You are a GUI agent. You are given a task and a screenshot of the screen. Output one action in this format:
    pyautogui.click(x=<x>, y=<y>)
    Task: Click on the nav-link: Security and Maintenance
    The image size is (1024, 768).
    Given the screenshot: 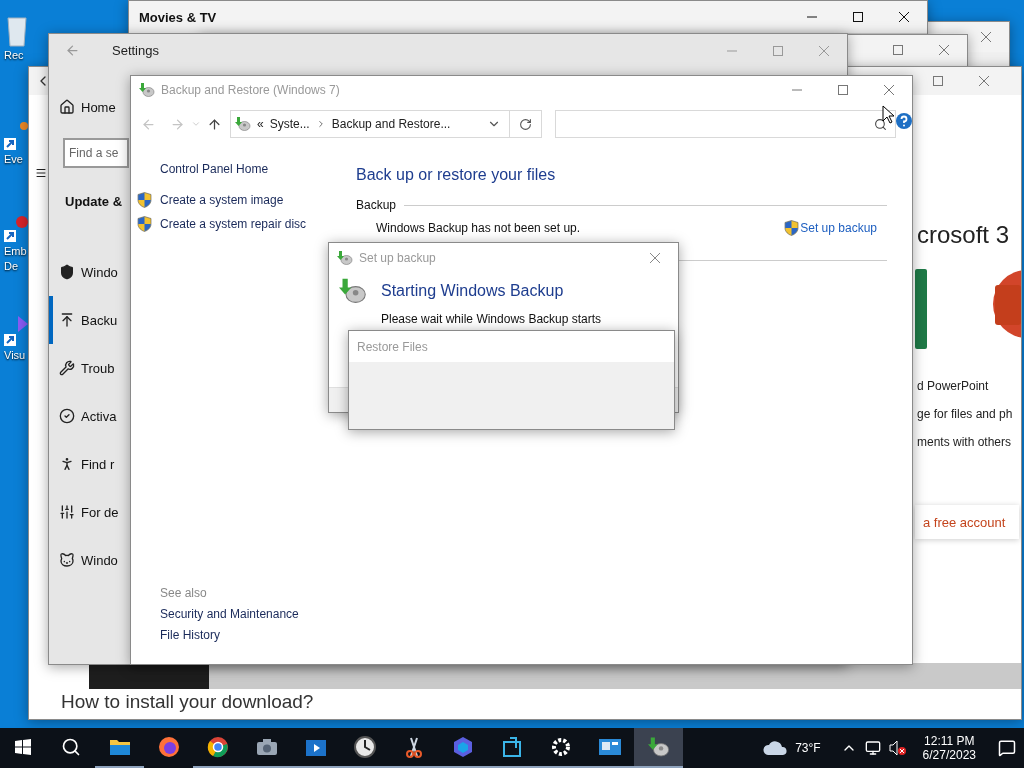 What is the action you would take?
    pyautogui.click(x=258, y=614)
    